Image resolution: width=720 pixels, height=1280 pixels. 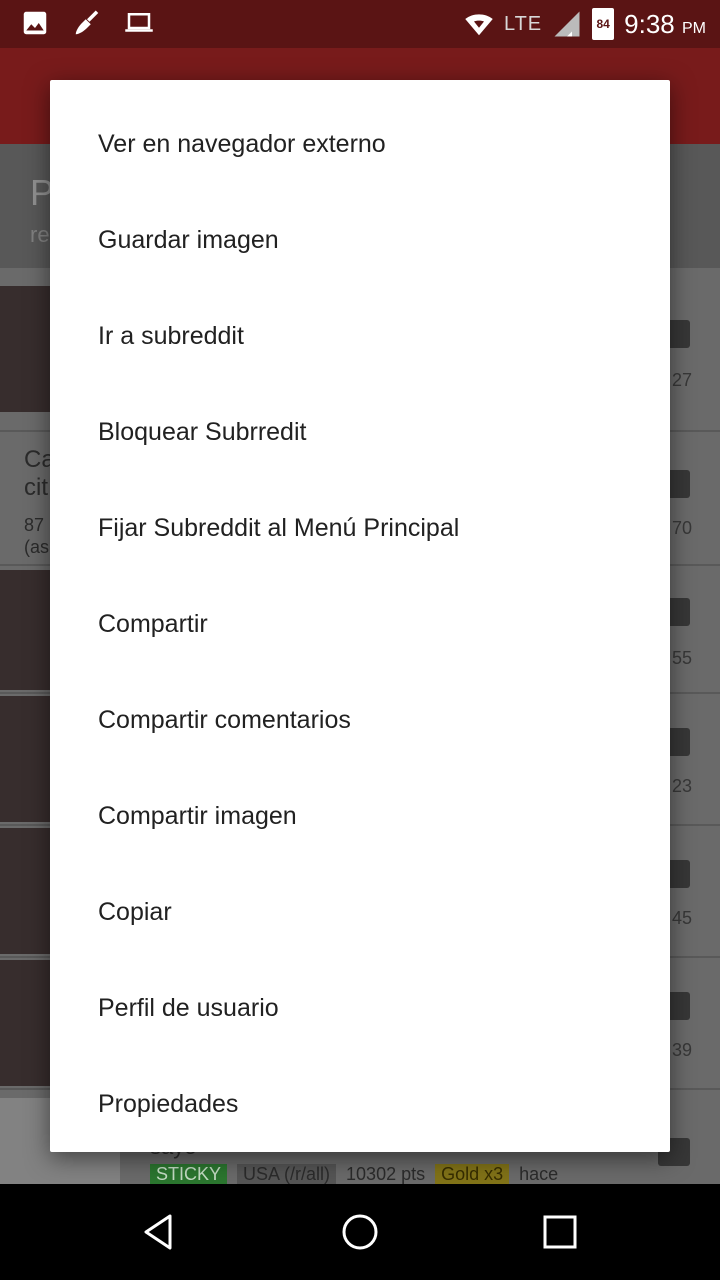 I want to click on recents-icon, so click(x=560, y=1232).